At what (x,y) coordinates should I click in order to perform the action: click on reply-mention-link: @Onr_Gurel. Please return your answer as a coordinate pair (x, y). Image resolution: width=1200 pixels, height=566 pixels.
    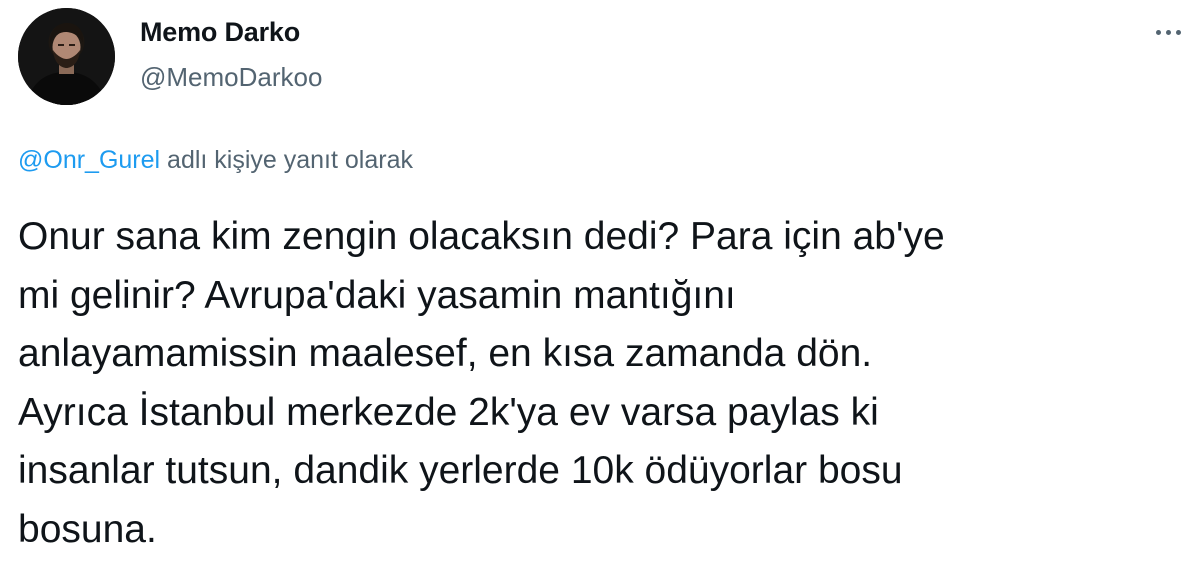
    Looking at the image, I should click on (89, 160).